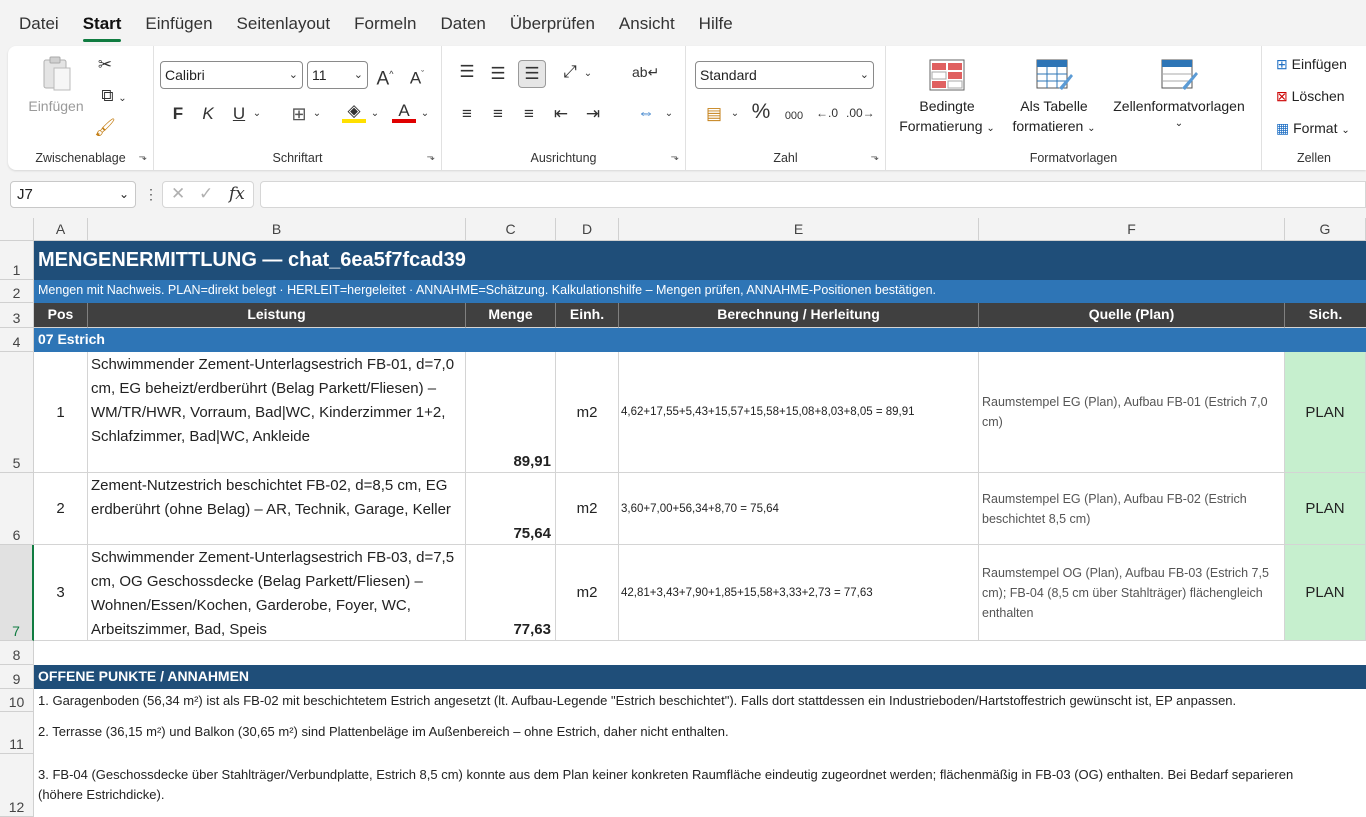  Describe the element at coordinates (299, 114) in the screenshot. I see `borders-icon: ⊞` at that location.